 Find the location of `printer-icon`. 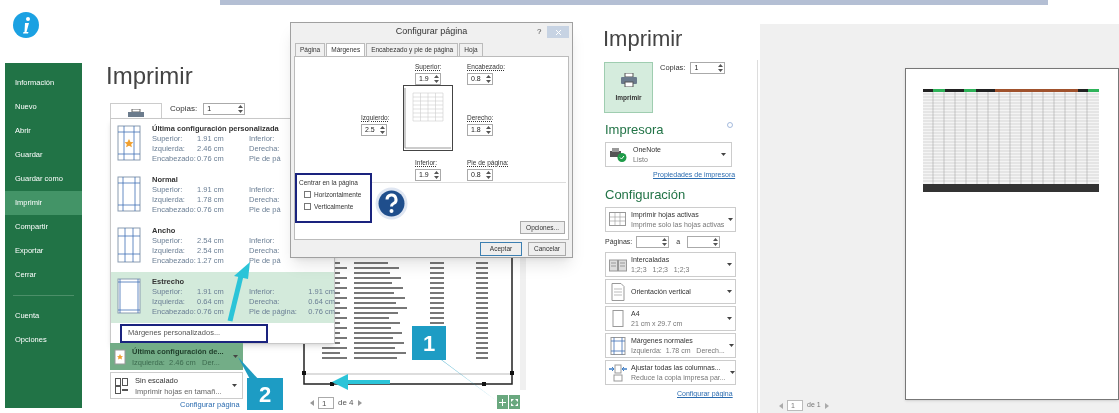

printer-icon is located at coordinates (628, 79).